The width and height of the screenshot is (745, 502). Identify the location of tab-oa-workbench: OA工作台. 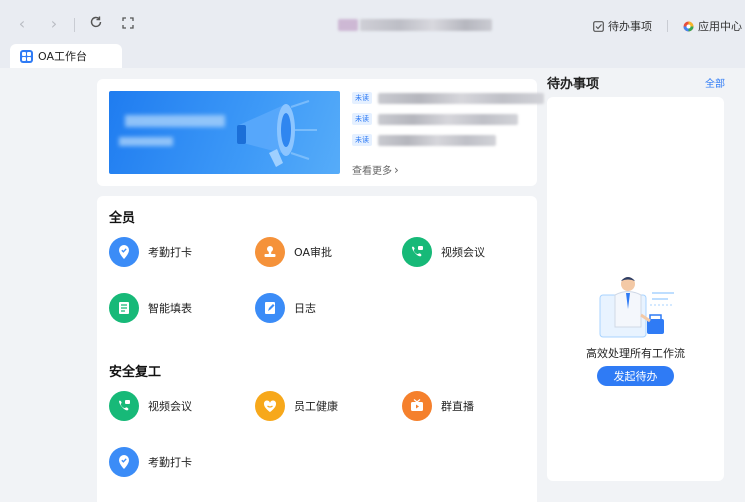
(66, 56).